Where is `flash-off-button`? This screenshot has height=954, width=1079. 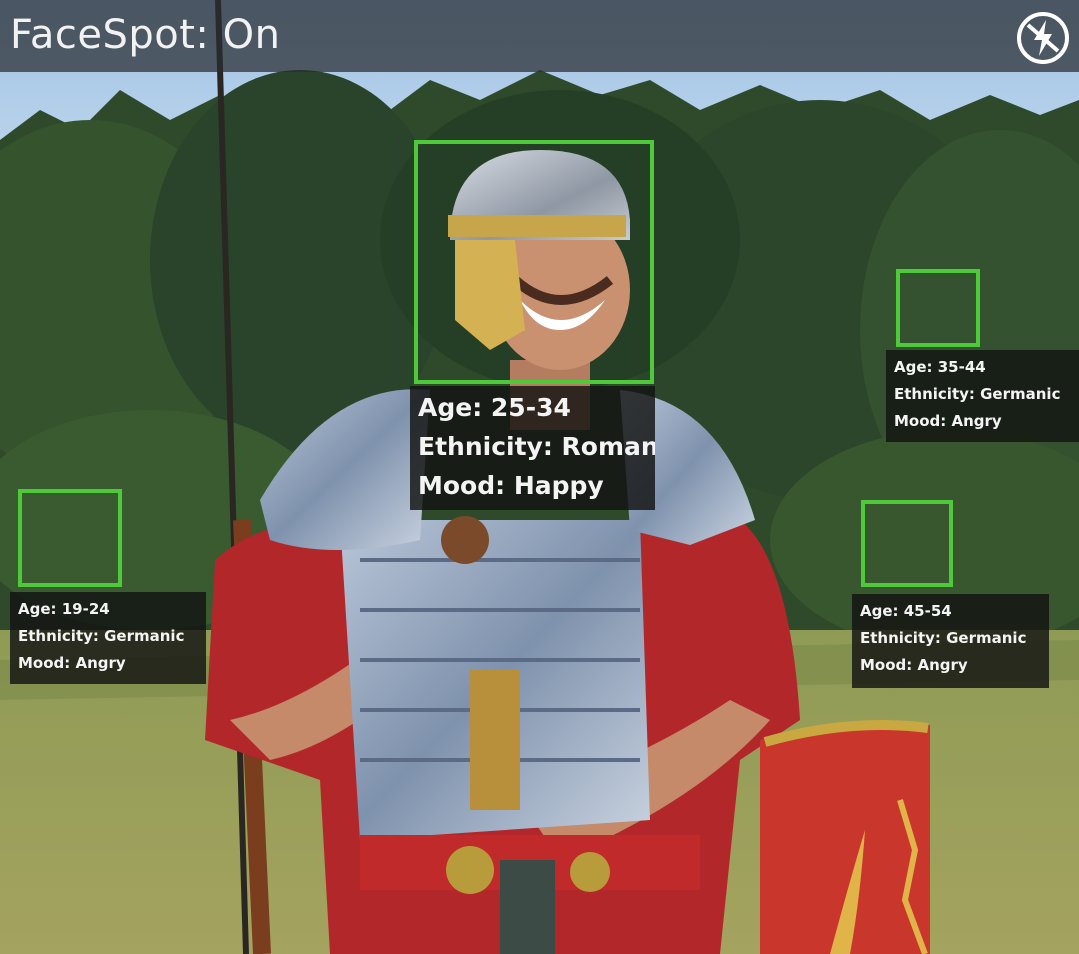
flash-off-button is located at coordinates (1043, 38).